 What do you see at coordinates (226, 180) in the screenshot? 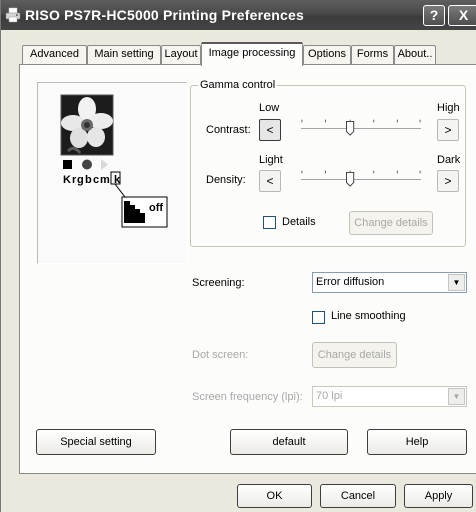
I see `density-label: Density:` at bounding box center [226, 180].